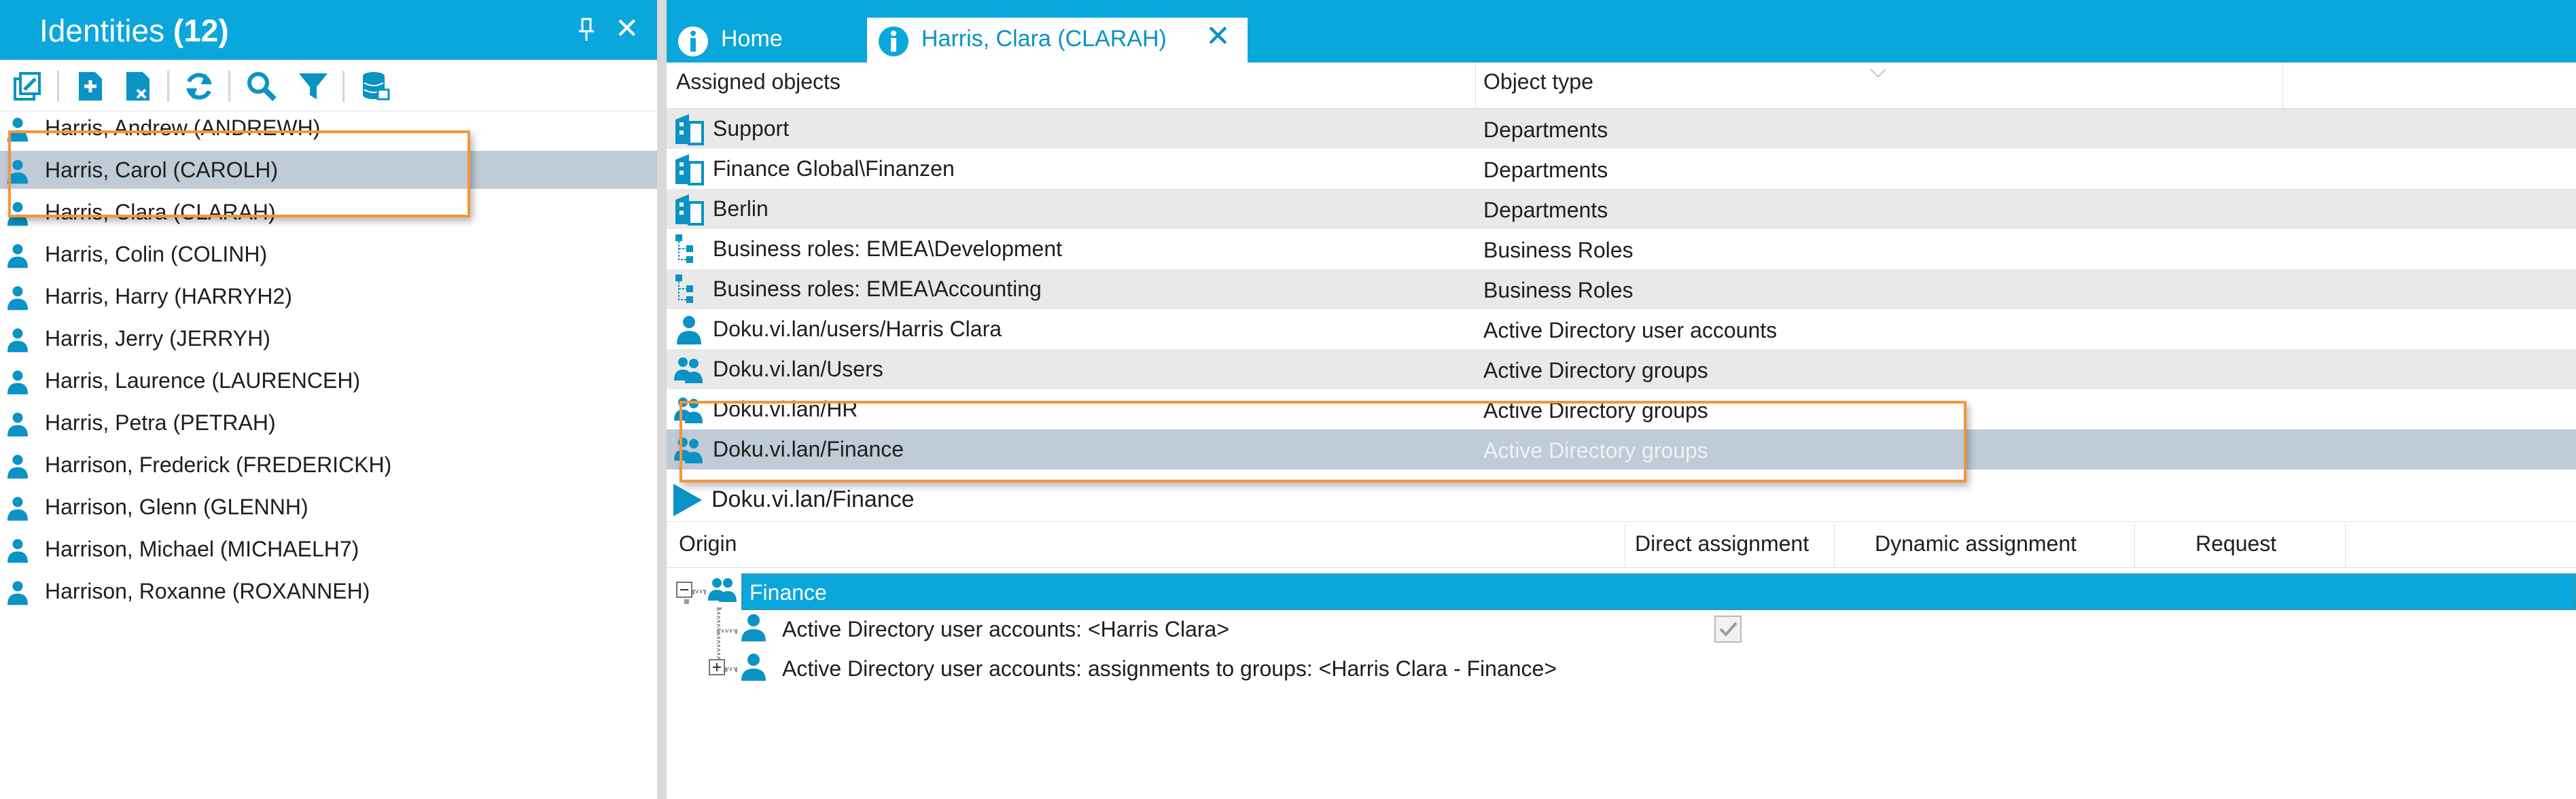 This screenshot has width=2576, height=799. What do you see at coordinates (376, 86) in the screenshot?
I see `database-icon` at bounding box center [376, 86].